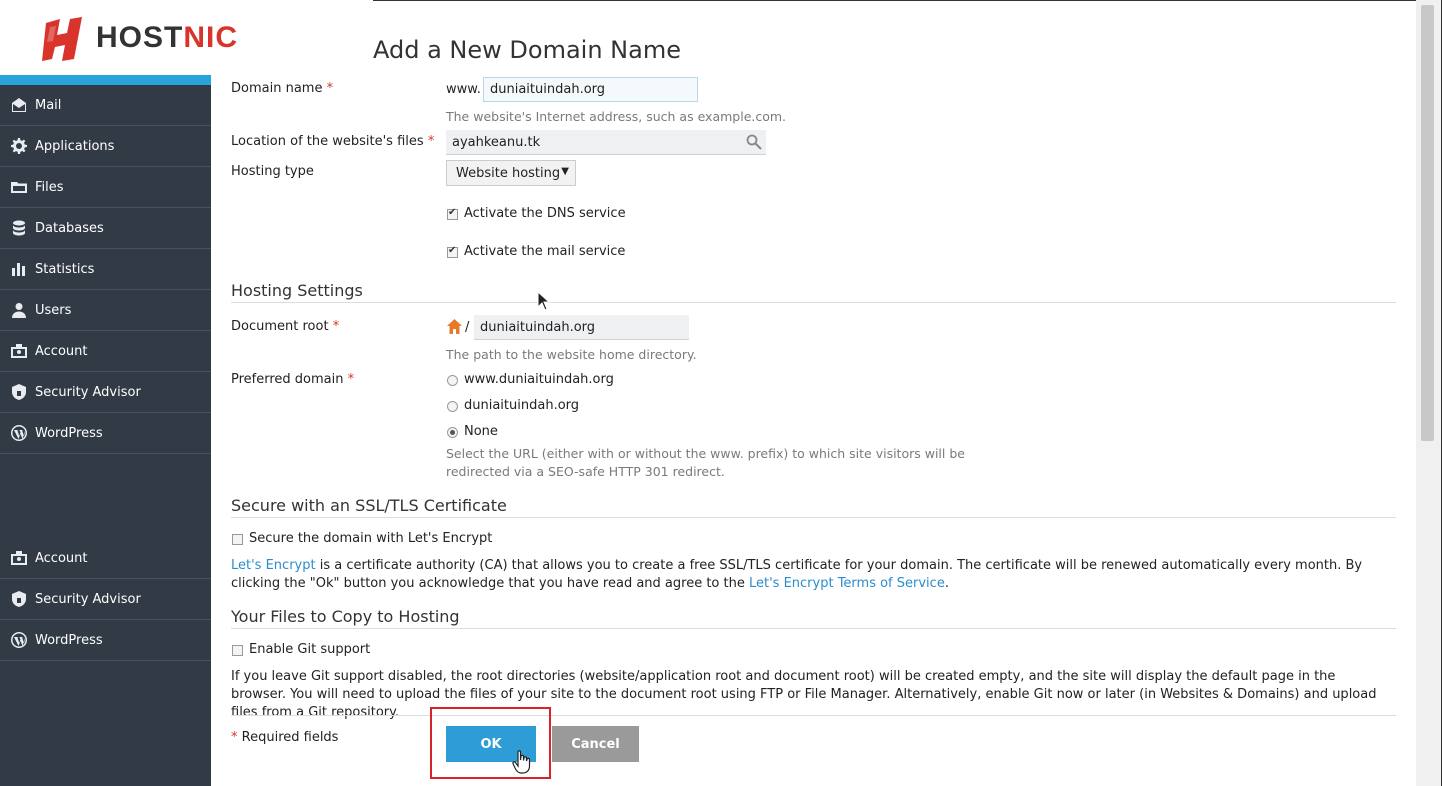 This screenshot has height=786, width=1442. What do you see at coordinates (19, 310) in the screenshot?
I see `user-icon` at bounding box center [19, 310].